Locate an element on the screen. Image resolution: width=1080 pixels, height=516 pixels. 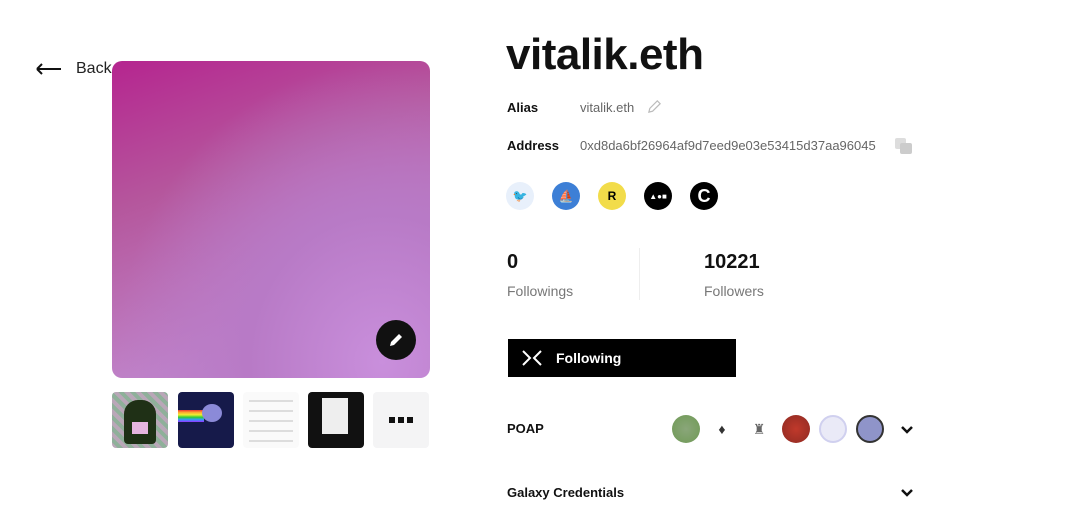
galaxy-credentials-label: Galaxy Credentials is located at coordinates (566, 492).